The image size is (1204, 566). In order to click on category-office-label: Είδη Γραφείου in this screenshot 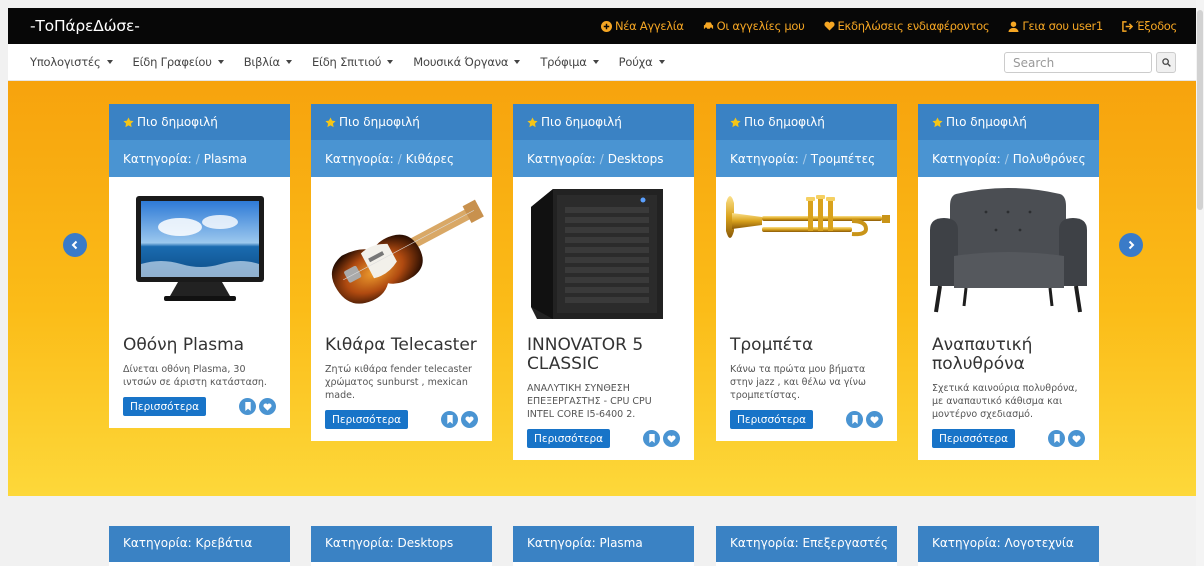, I will do `click(172, 62)`.